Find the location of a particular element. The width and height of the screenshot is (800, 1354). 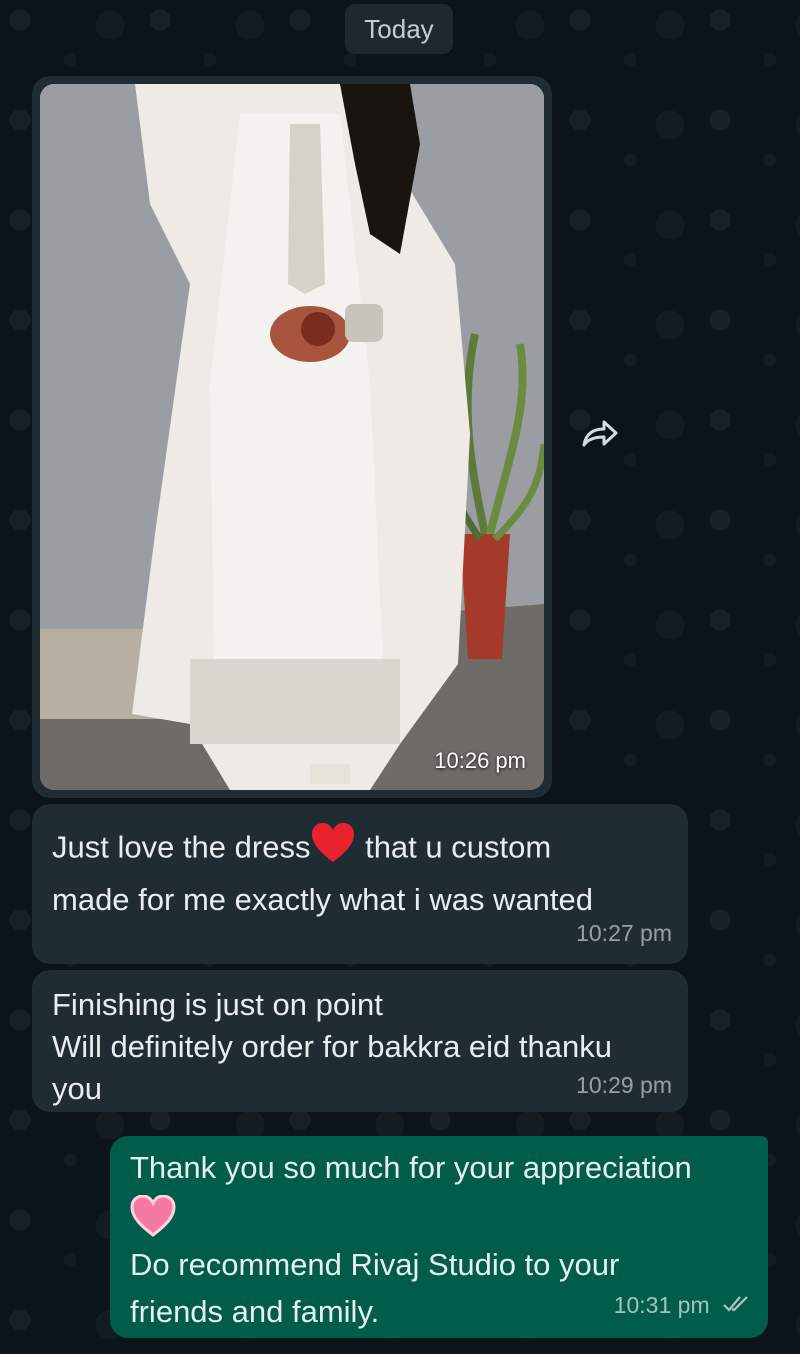

message-time: 10:27 pm is located at coordinates (624, 933).